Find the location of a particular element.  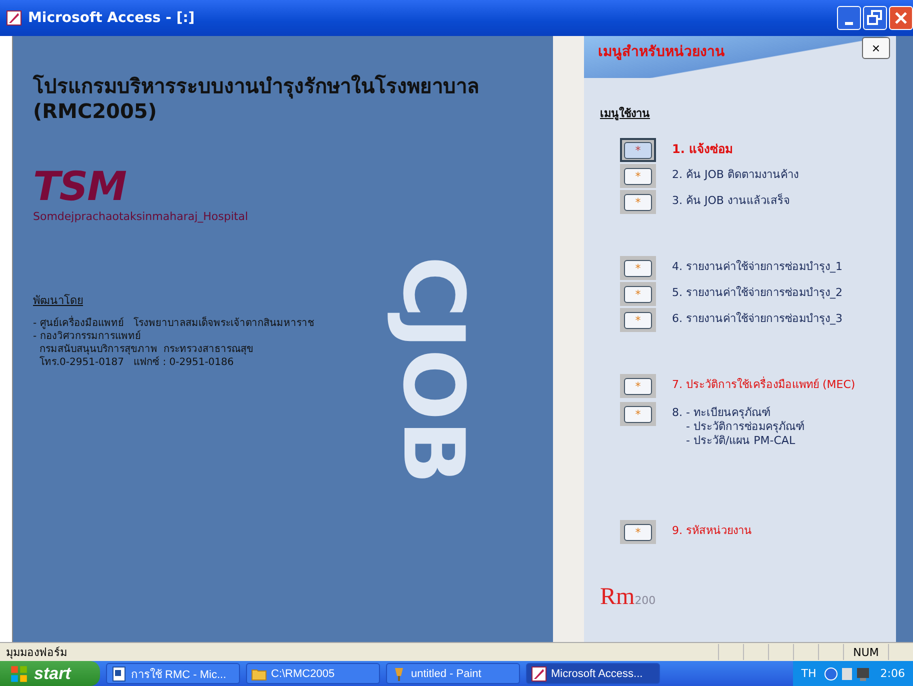

restore-icon is located at coordinates (875, 18).